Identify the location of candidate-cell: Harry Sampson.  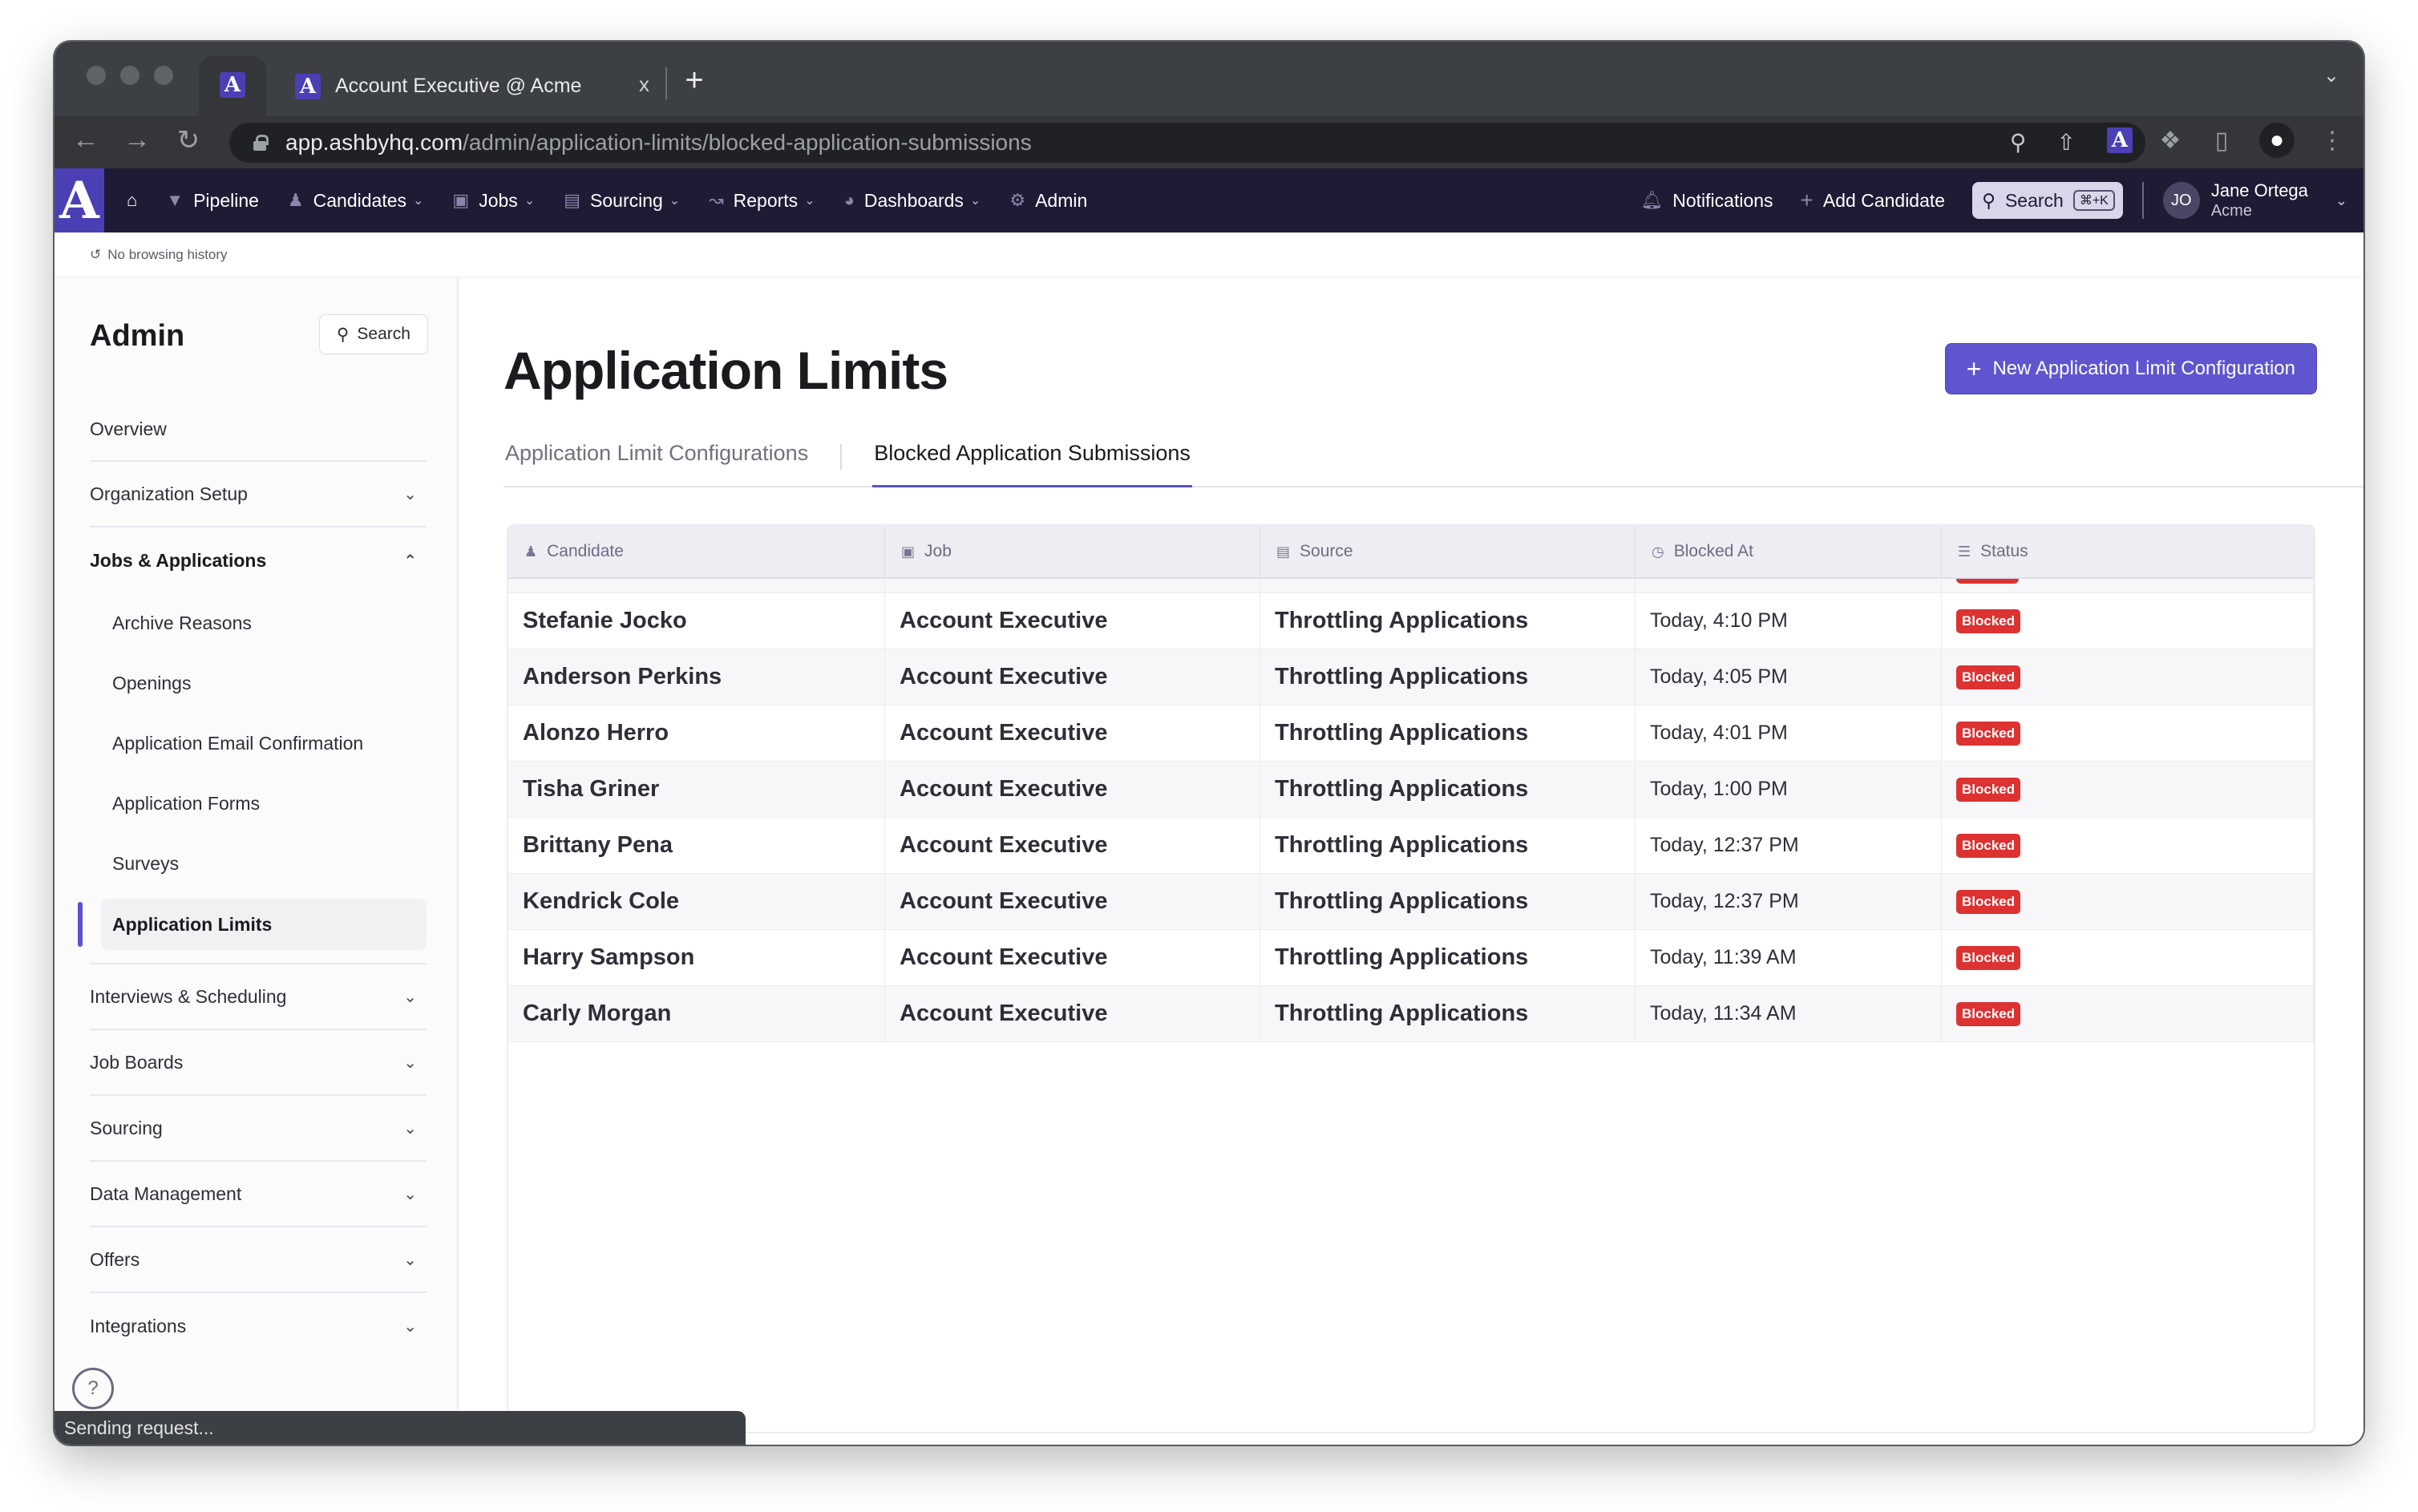
(696, 957).